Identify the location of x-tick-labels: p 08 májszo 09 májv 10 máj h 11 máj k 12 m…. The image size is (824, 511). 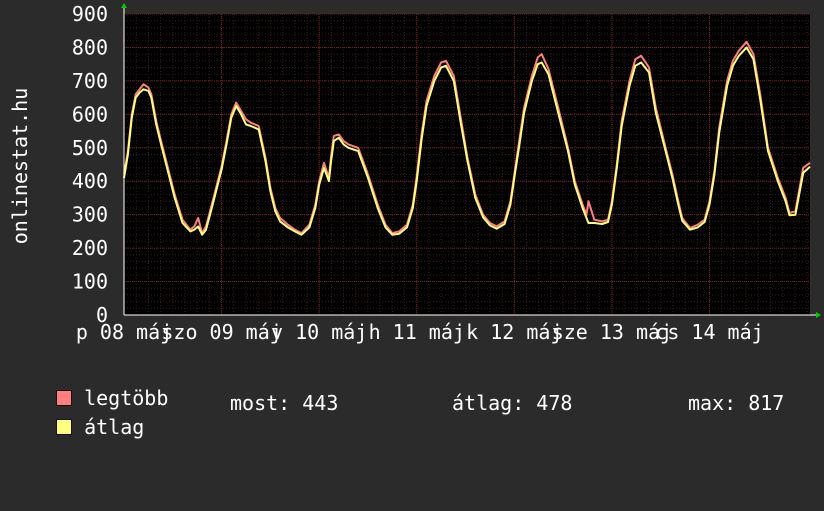
(420, 332).